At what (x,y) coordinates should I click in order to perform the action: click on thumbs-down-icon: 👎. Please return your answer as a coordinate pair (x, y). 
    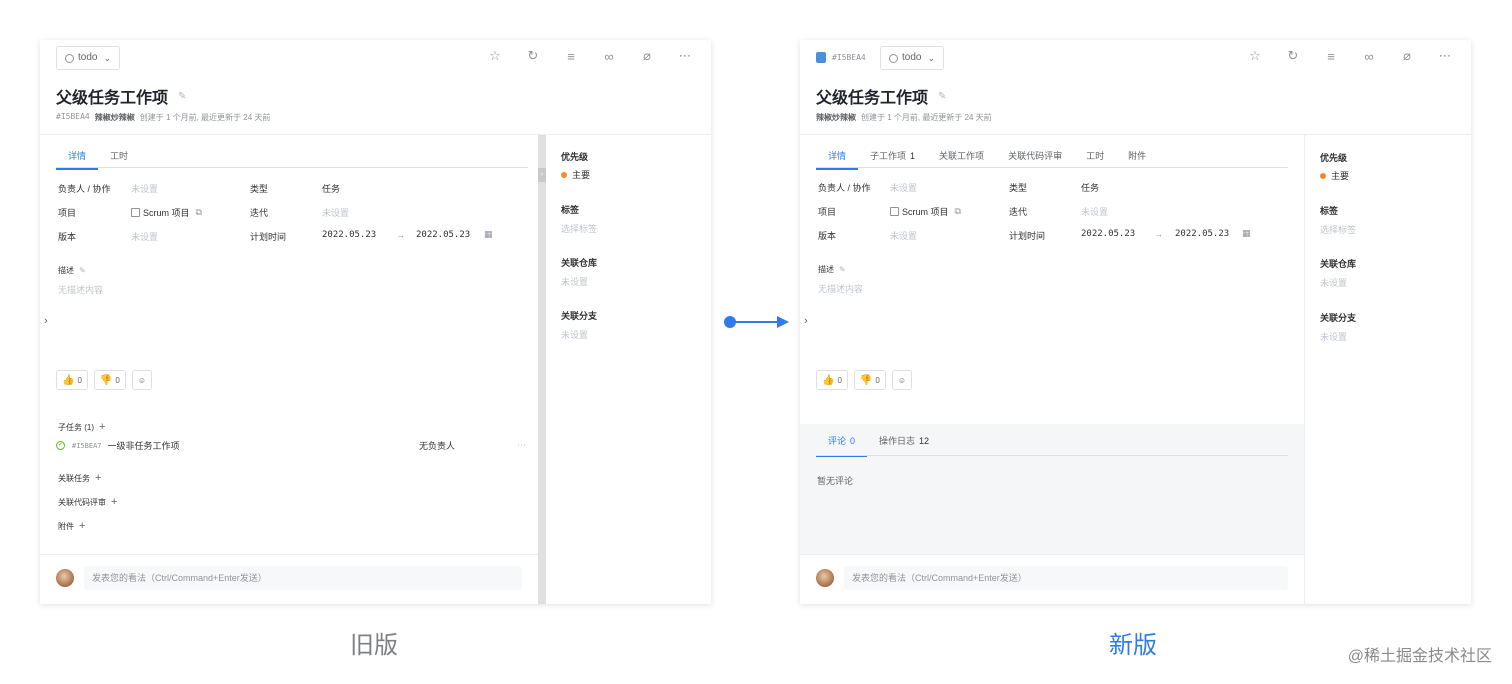
    Looking at the image, I should click on (866, 380).